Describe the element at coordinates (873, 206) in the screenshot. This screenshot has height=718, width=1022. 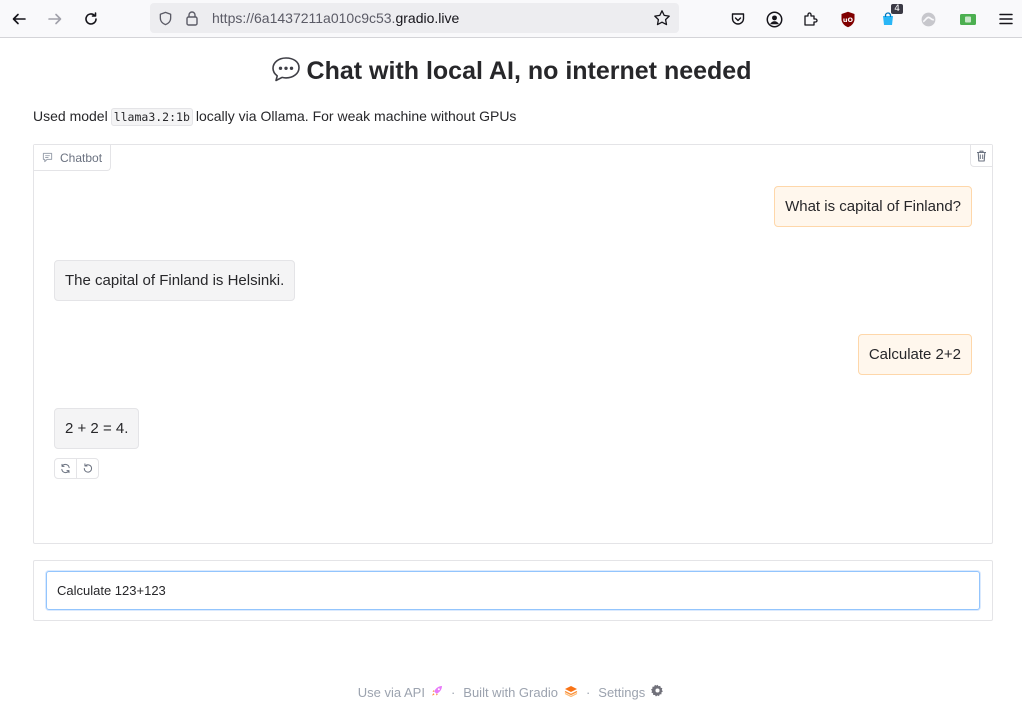
I see `user-message: What is capital of Finland?` at that location.